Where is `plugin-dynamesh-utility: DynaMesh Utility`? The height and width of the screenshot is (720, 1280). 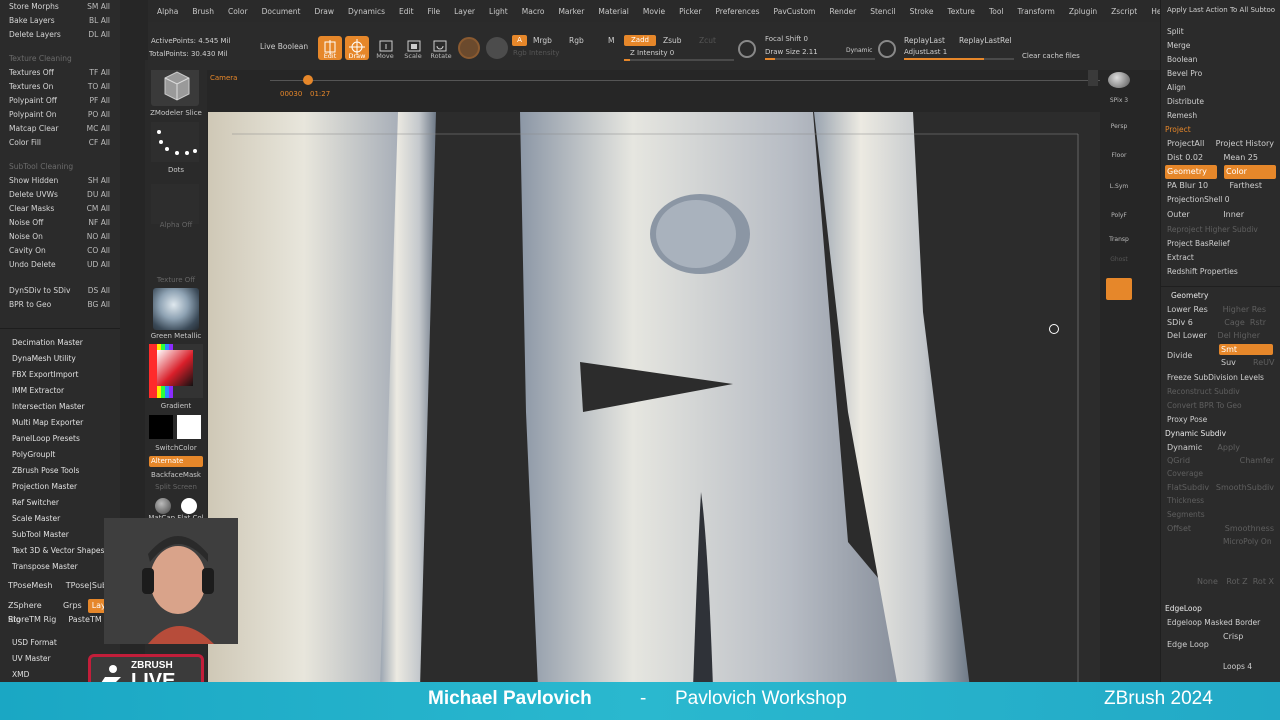 plugin-dynamesh-utility: DynaMesh Utility is located at coordinates (60, 359).